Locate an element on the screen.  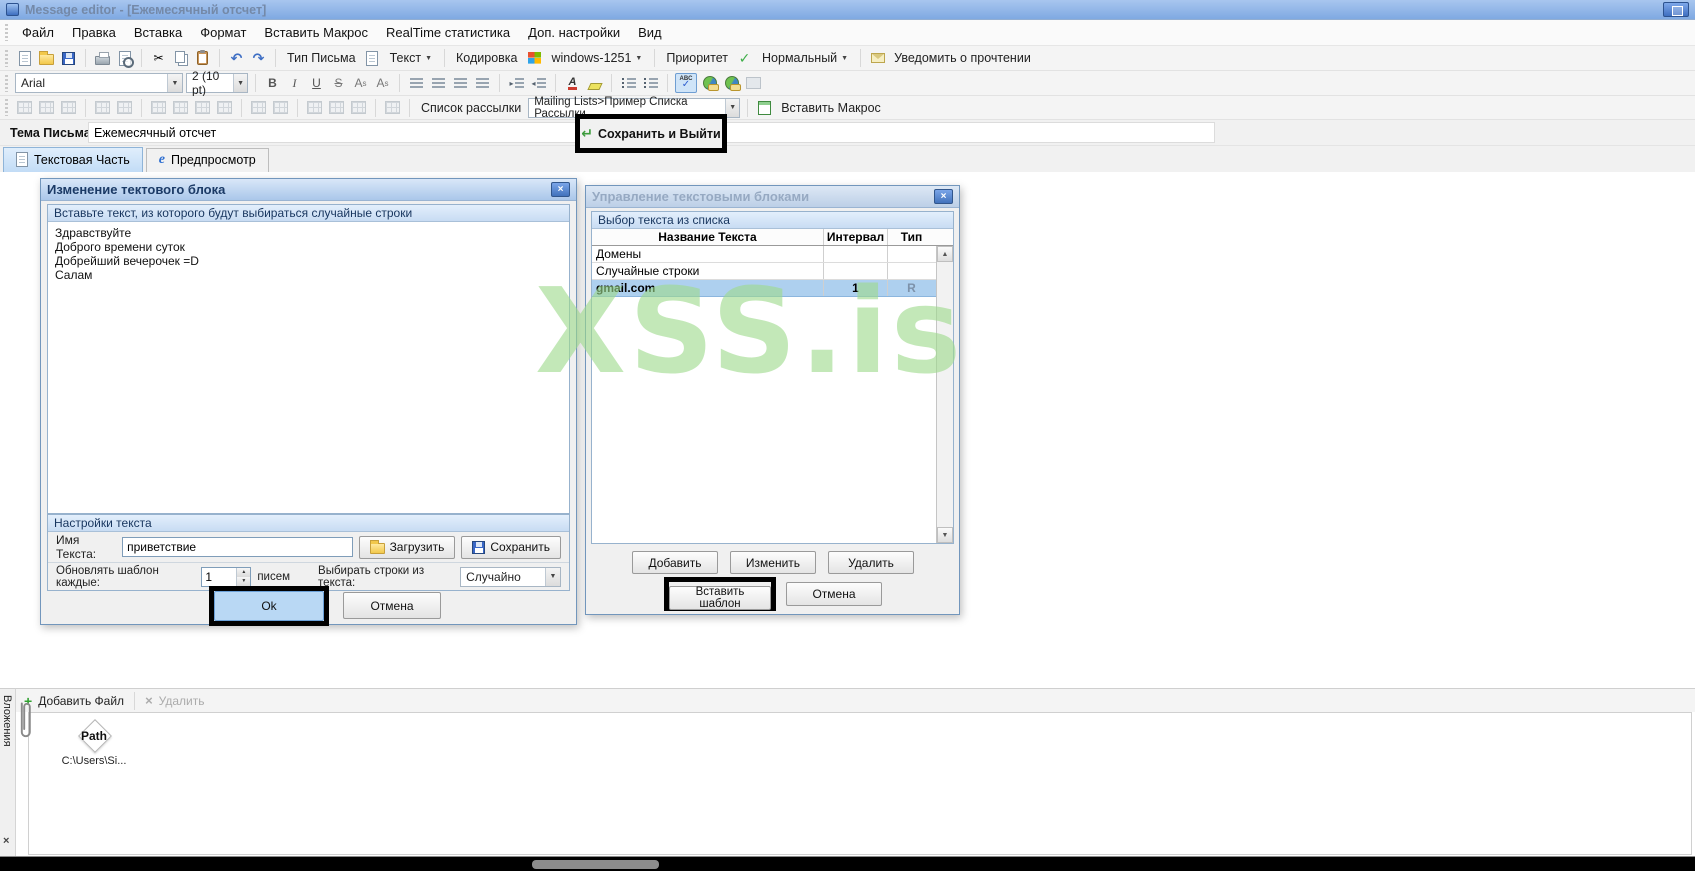
align-right-icon is located at coordinates (460, 83).